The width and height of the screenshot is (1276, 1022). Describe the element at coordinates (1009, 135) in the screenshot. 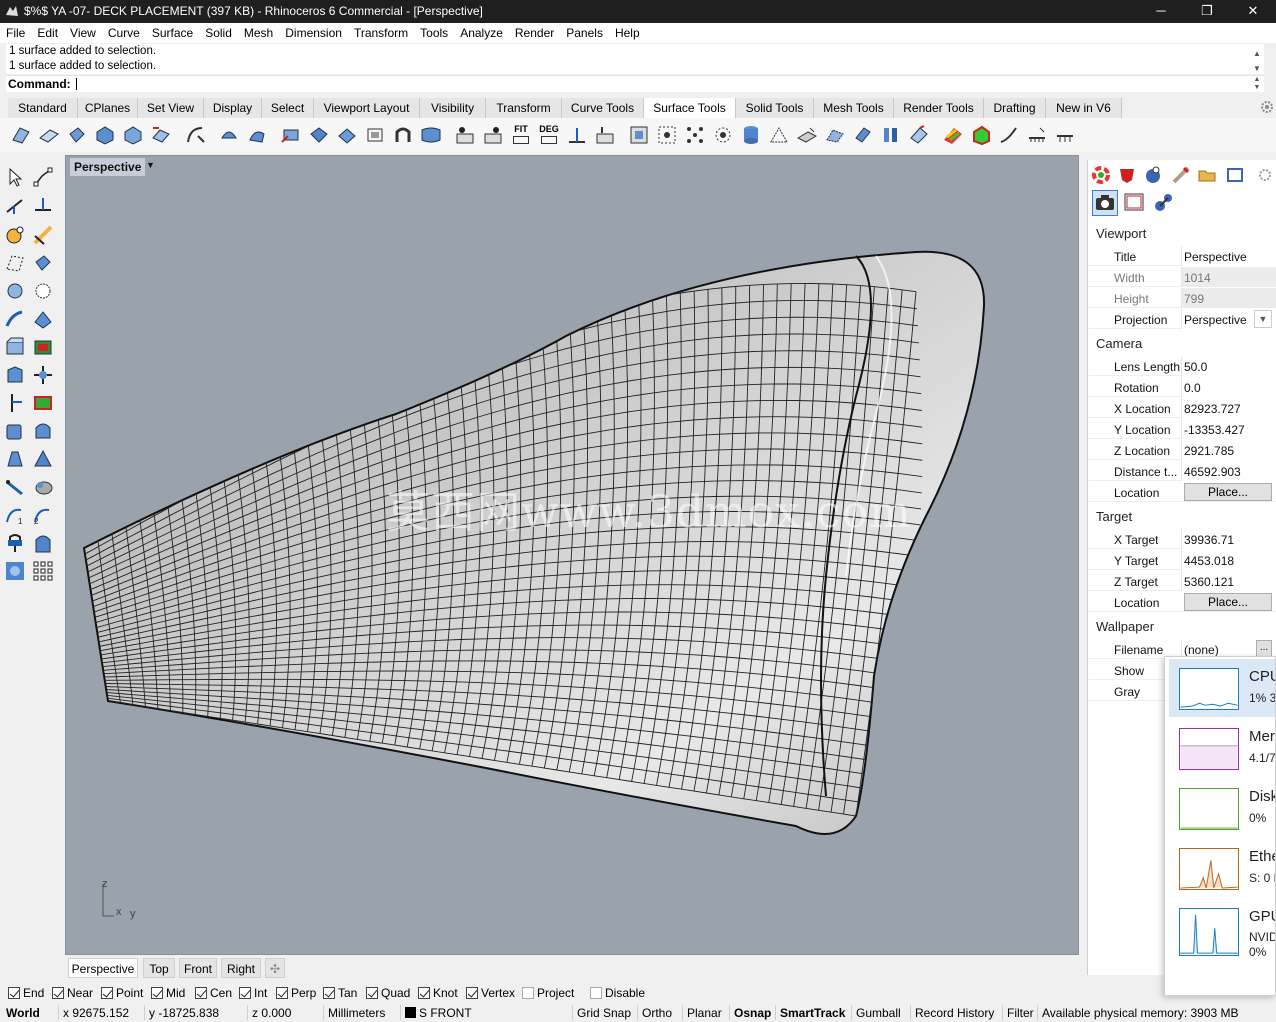

I see `draft-angle-icon` at that location.